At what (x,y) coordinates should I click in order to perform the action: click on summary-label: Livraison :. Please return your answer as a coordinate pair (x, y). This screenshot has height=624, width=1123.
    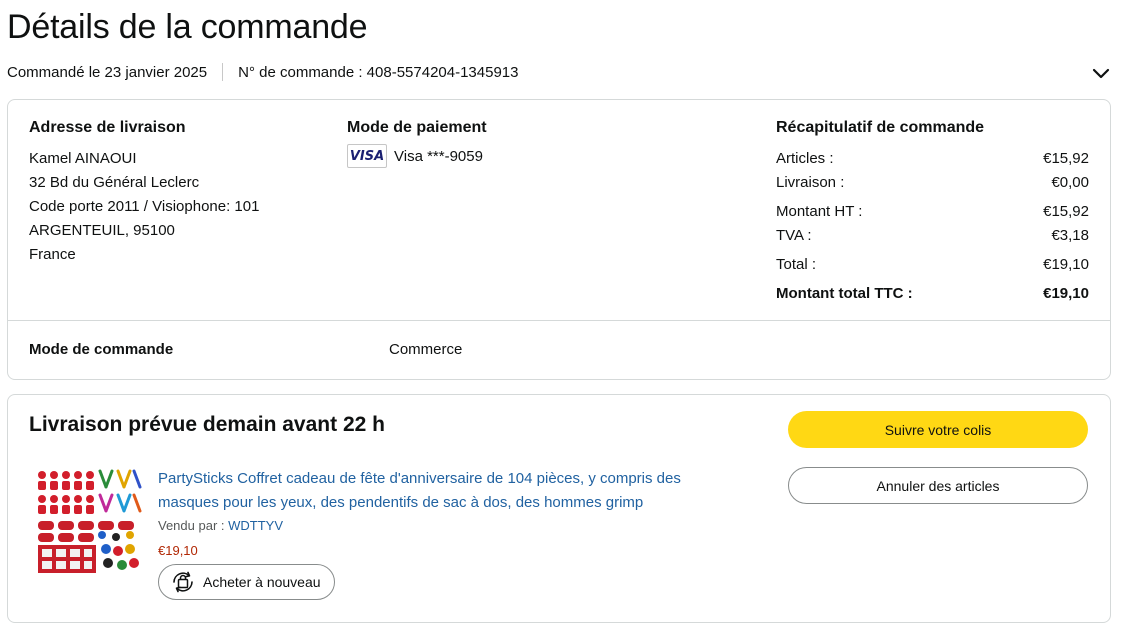
    Looking at the image, I should click on (810, 182).